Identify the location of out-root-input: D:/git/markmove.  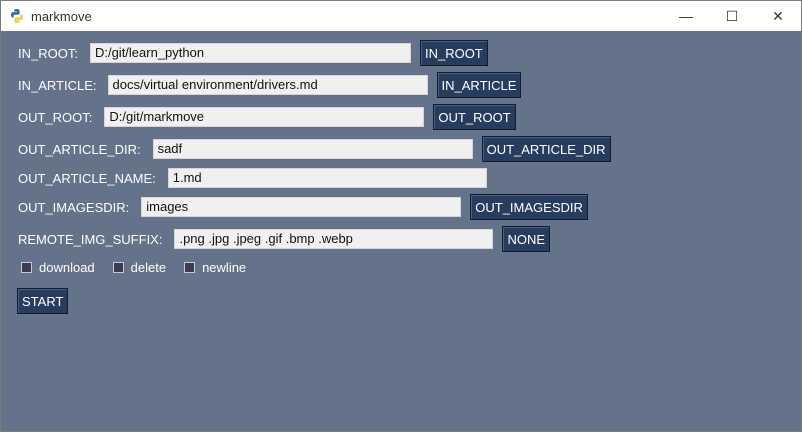
(264, 117).